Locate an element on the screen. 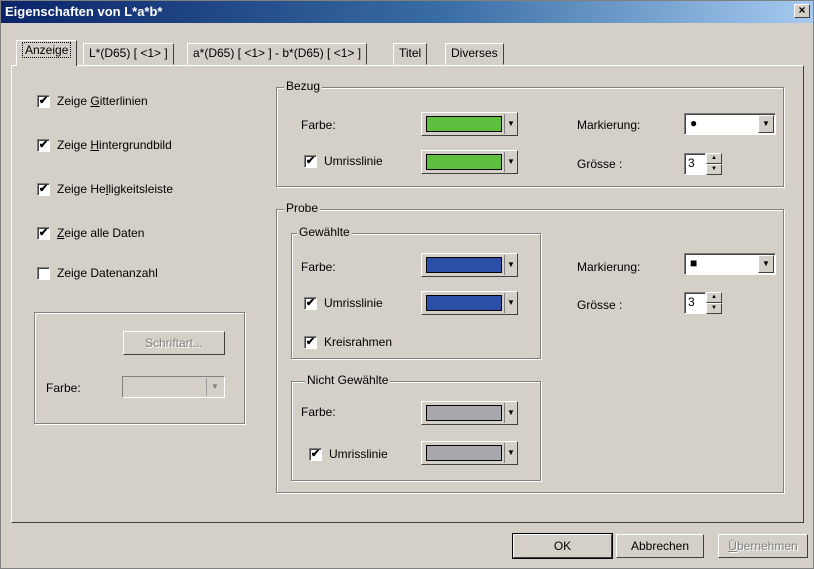 The image size is (814, 569). label-datenanzahl: Zeige Datenanzahl is located at coordinates (107, 273).